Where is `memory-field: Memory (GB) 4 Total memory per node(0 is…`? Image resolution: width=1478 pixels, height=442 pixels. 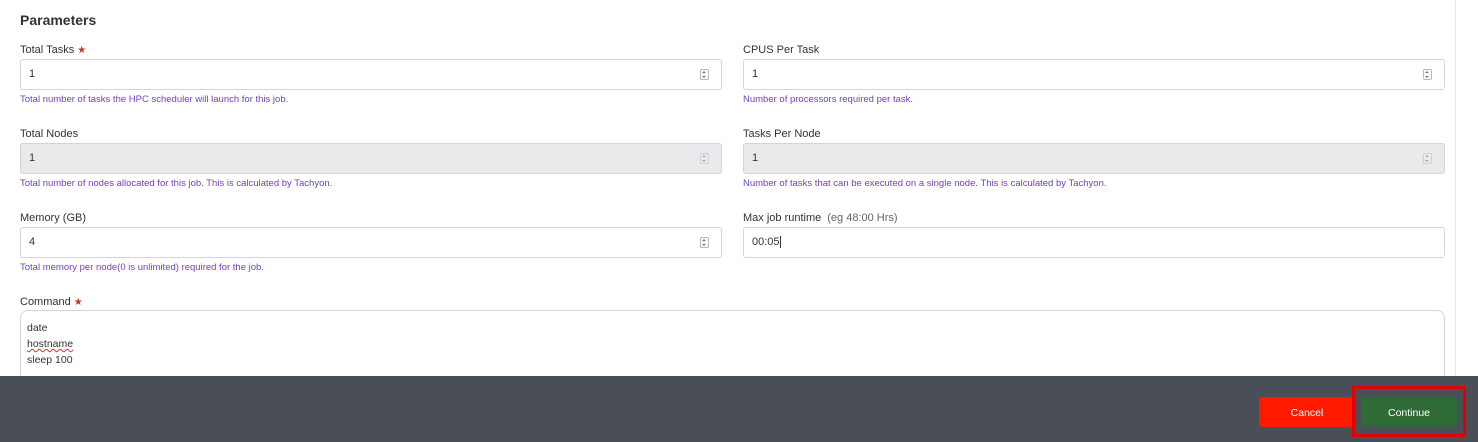 memory-field: Memory (GB) 4 Total memory per node(0 is… is located at coordinates (371, 242).